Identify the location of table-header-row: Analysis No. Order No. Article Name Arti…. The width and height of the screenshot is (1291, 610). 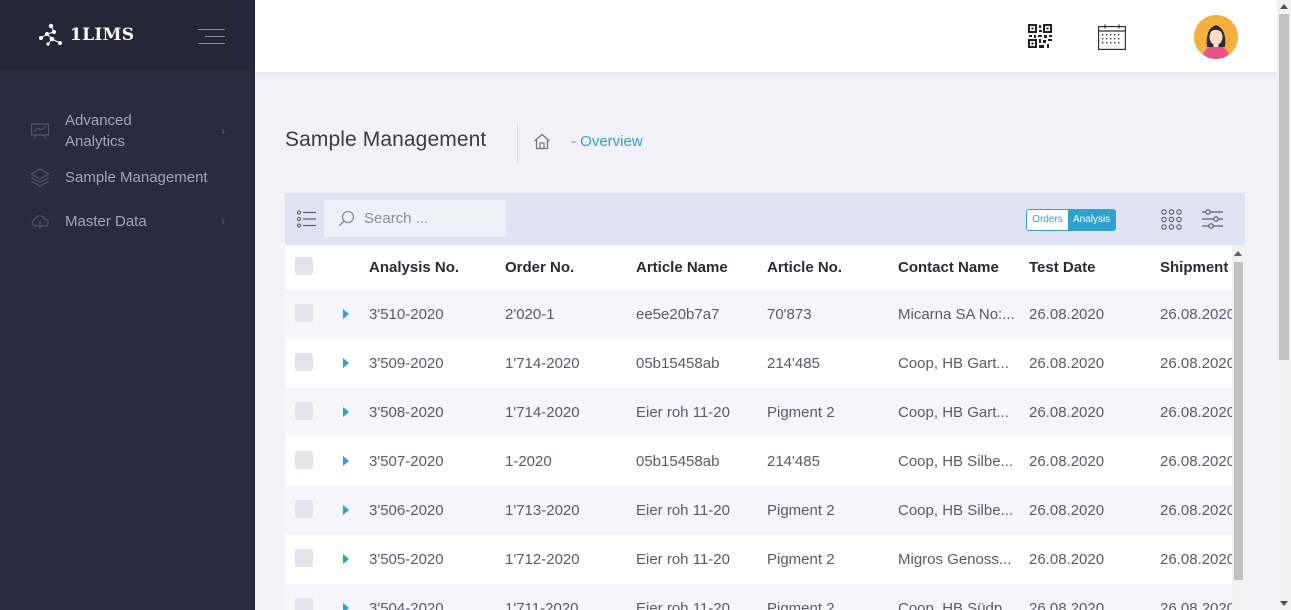
(765, 267).